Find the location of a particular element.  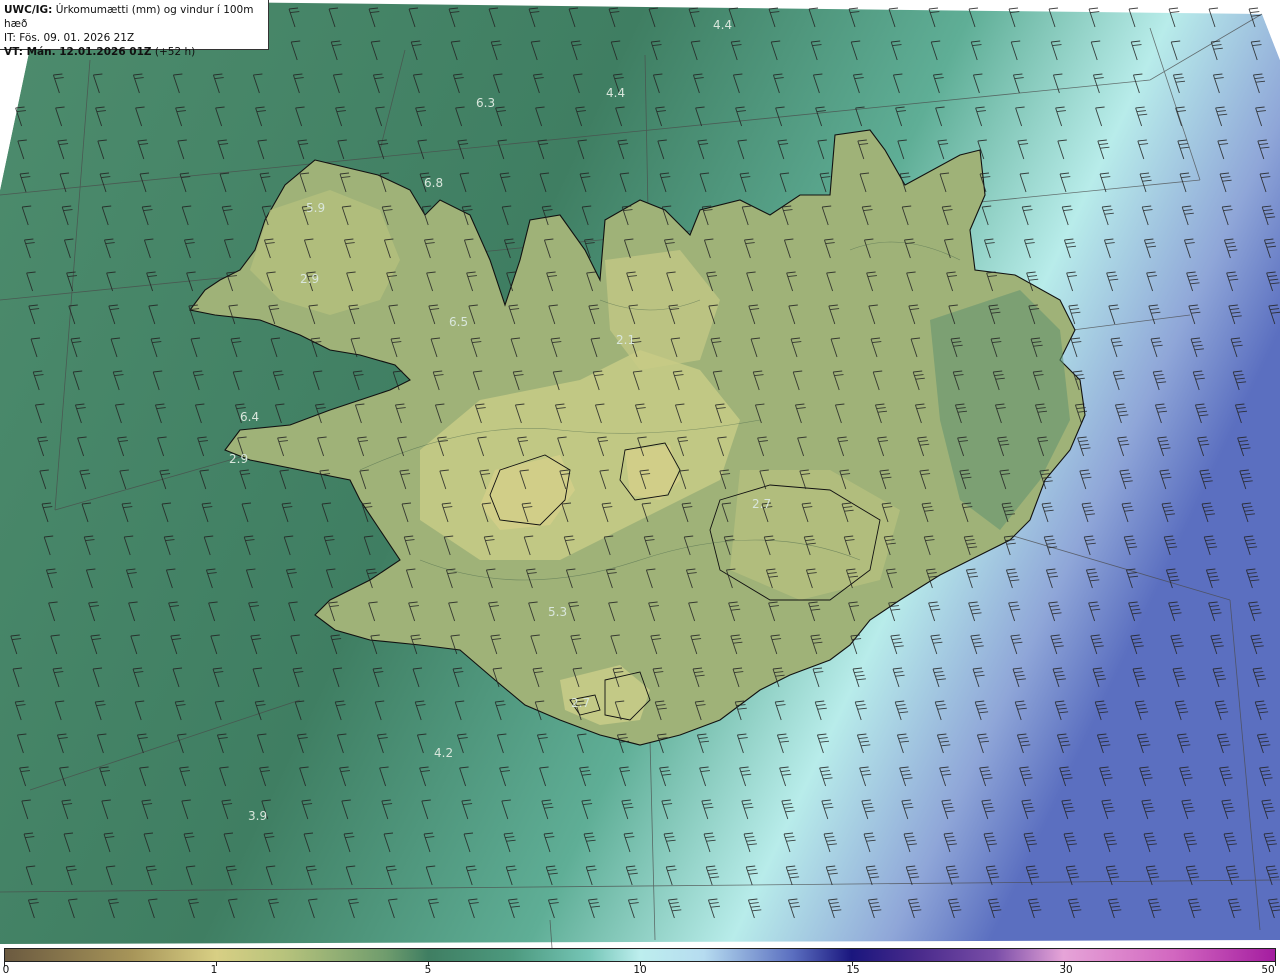

colorbar-label: 30 is located at coordinates (1066, 970).